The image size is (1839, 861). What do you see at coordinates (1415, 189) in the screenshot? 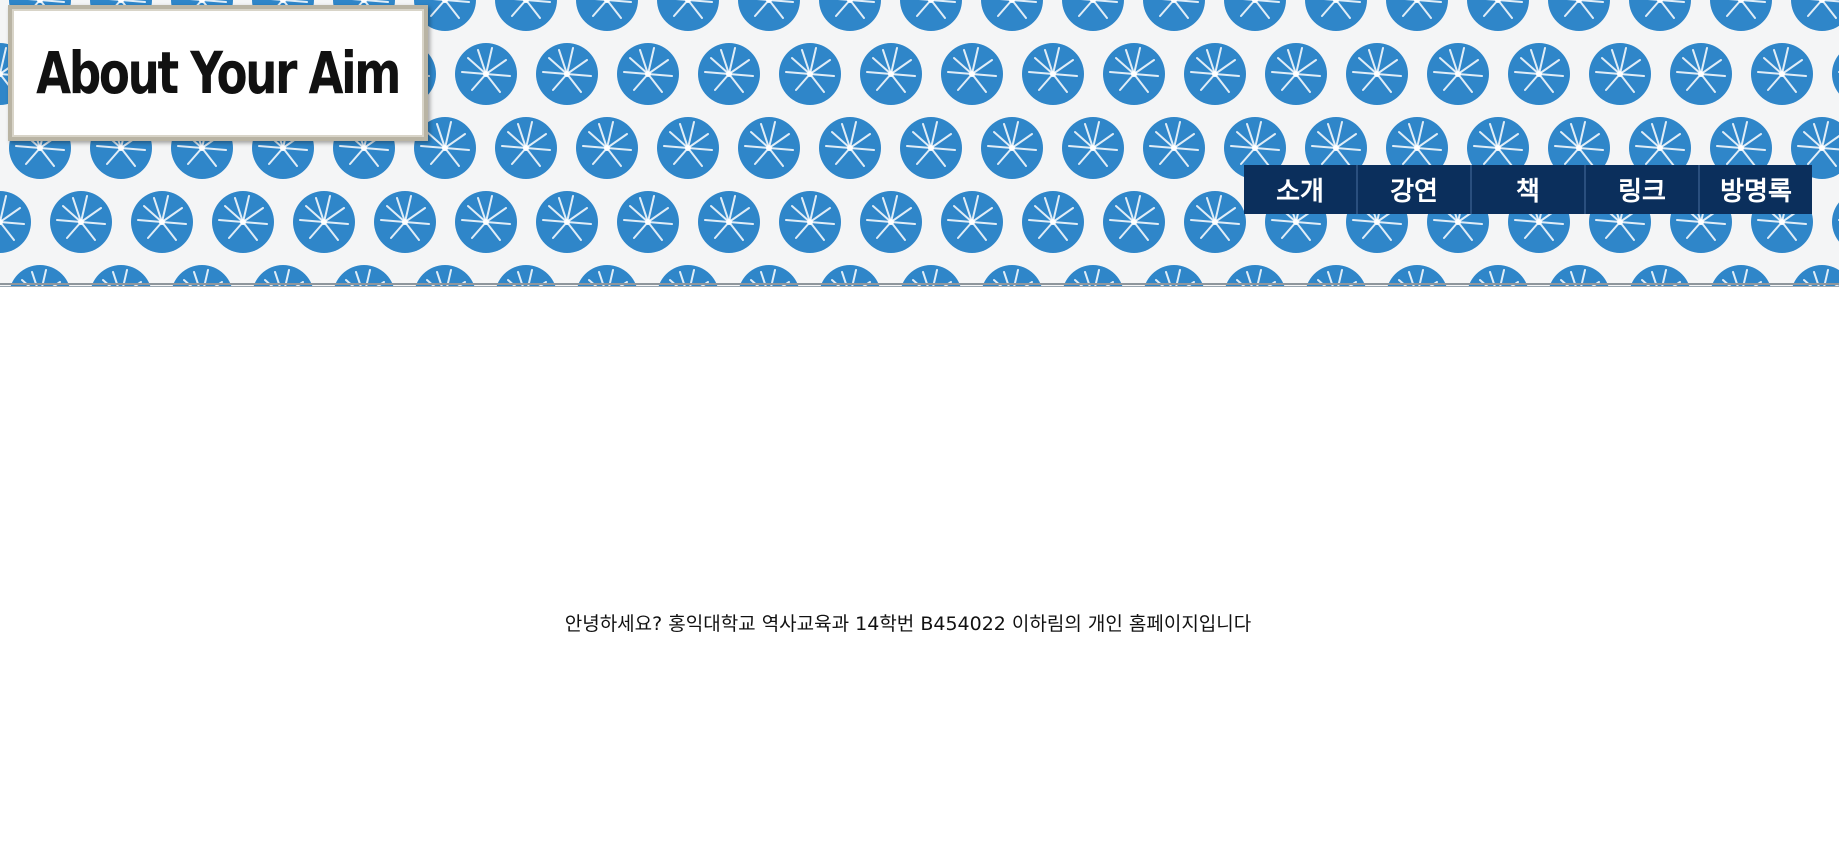
I see `nav-item-lectures: 강연` at bounding box center [1415, 189].